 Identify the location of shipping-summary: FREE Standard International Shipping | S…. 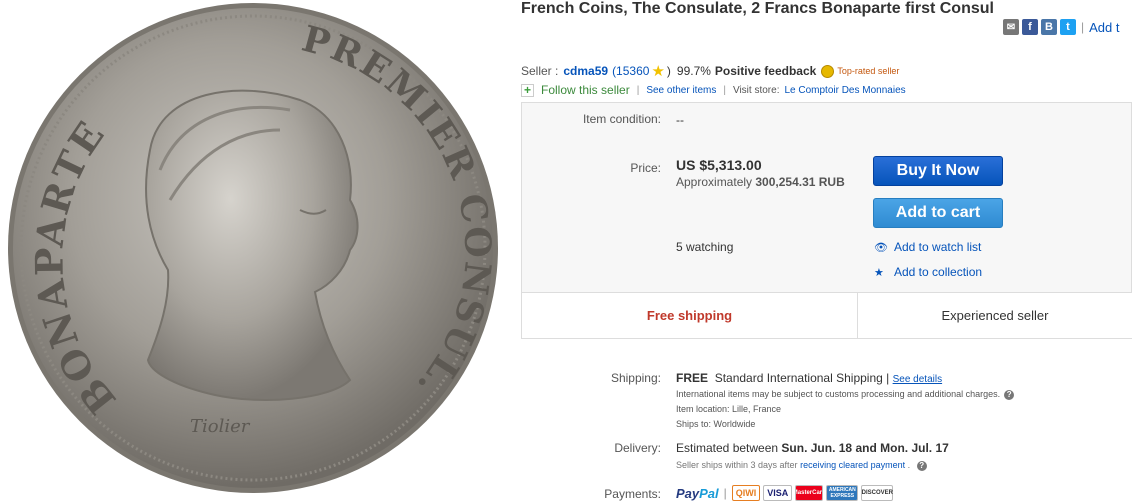
(809, 378).